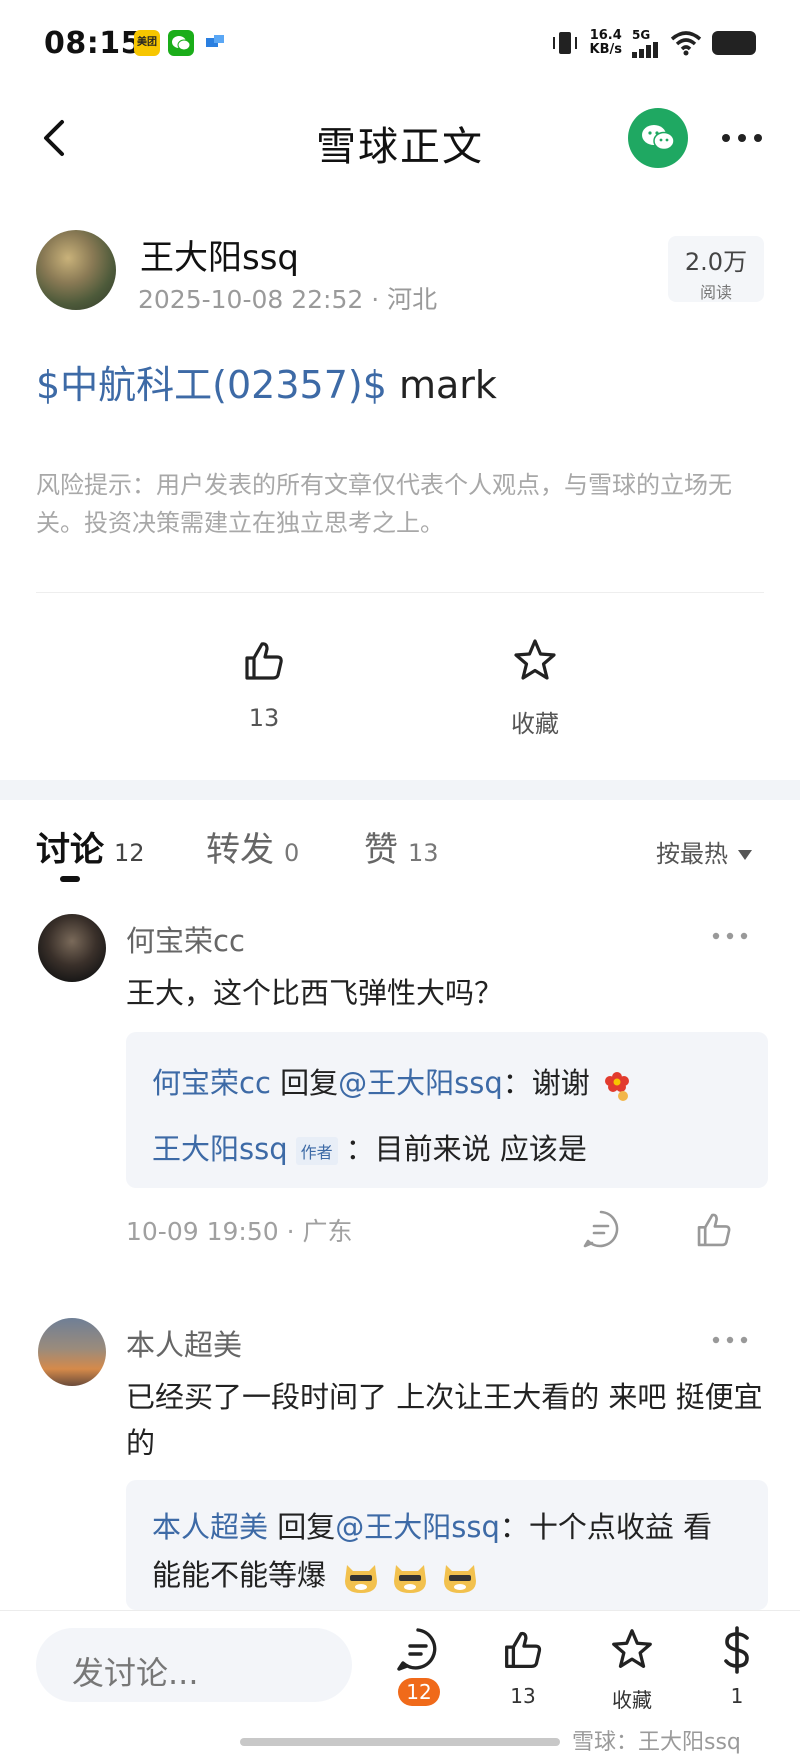 The image size is (800, 1760). What do you see at coordinates (369, 1149) in the screenshot?
I see `reply-line: 王大阳ssq 作者 ：目前来说 应该是` at bounding box center [369, 1149].